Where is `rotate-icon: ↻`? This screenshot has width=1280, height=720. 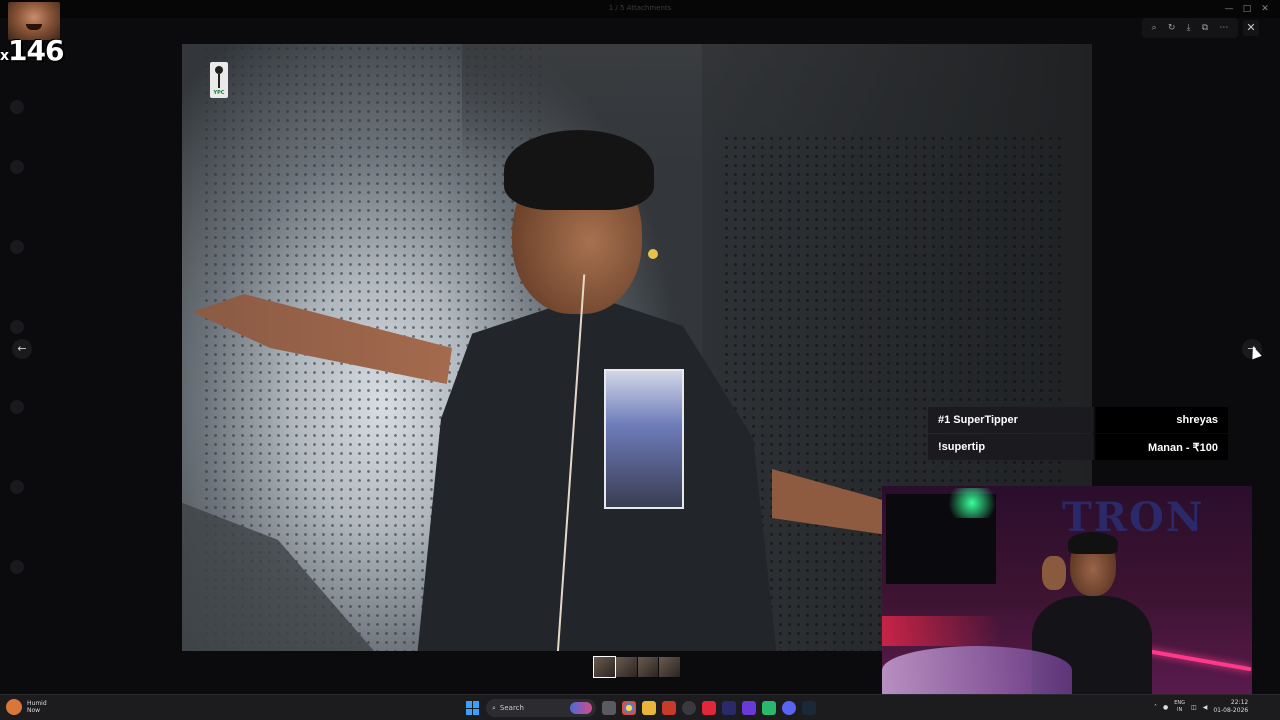
rotate-icon: ↻ is located at coordinates (1172, 28).